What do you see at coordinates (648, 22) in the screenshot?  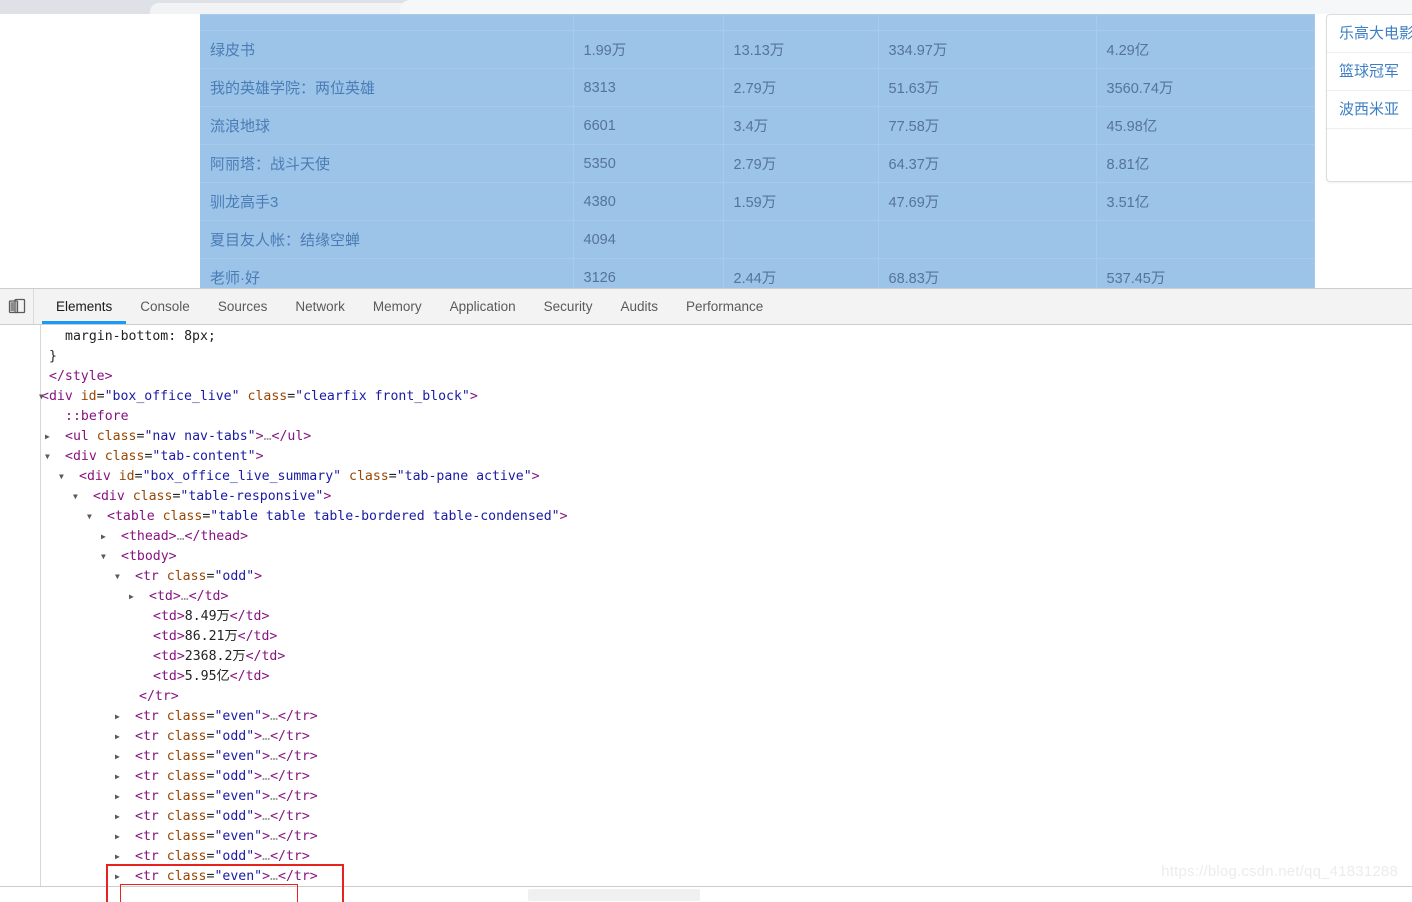 I see `cell-sessions` at bounding box center [648, 22].